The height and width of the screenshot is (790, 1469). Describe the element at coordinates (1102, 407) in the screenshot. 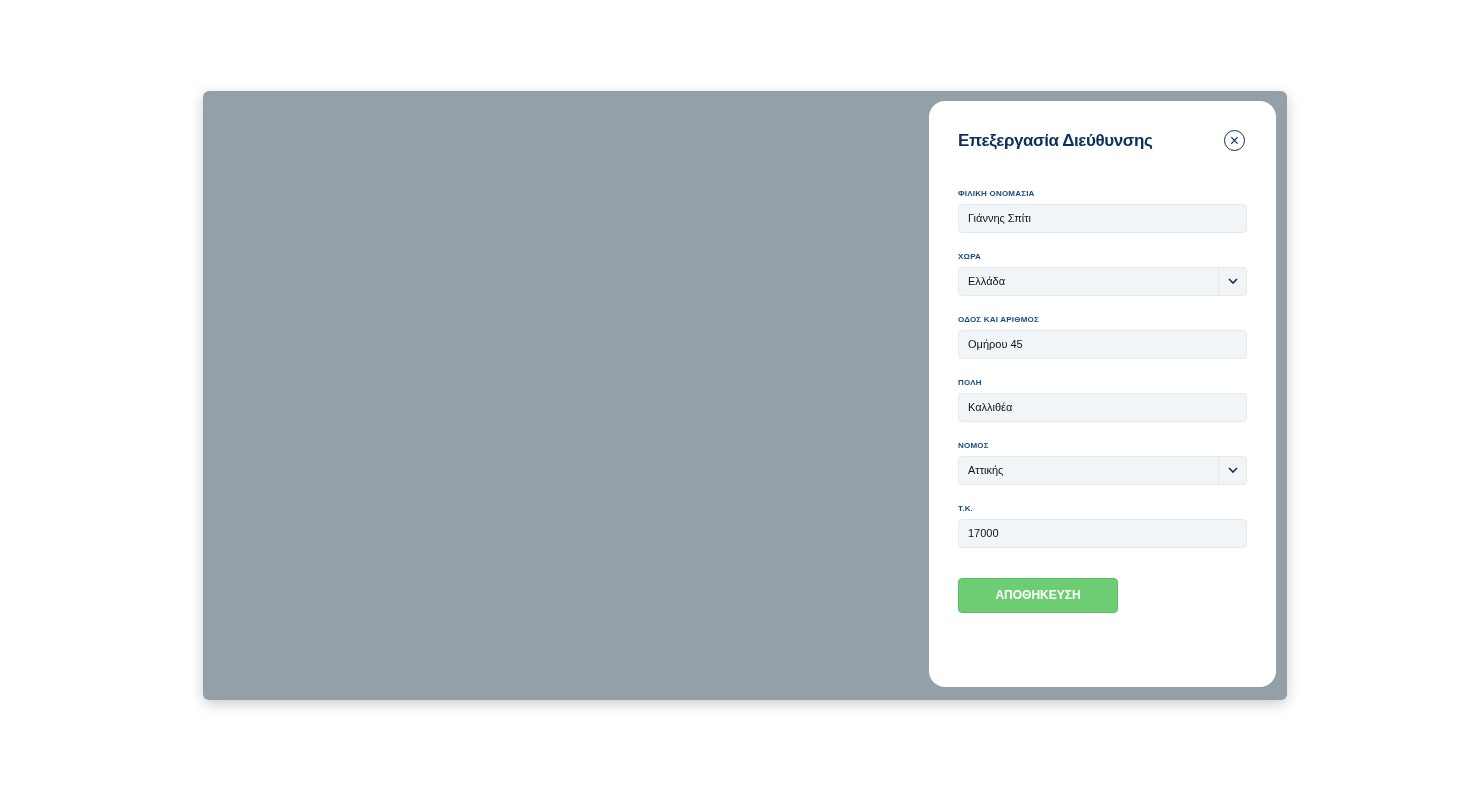

I see `input-field: Καλλιθέα` at that location.